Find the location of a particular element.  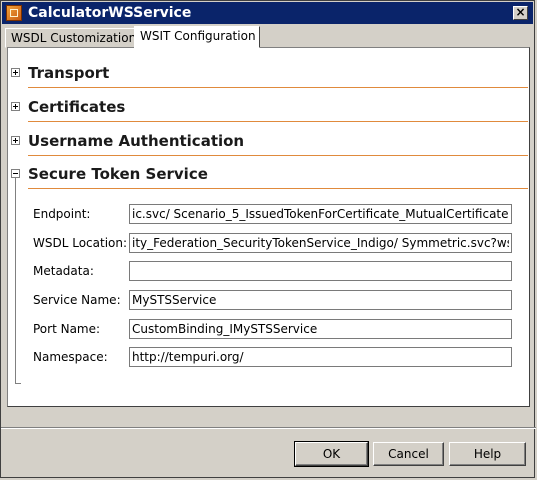

section-title: Transport is located at coordinates (69, 73).